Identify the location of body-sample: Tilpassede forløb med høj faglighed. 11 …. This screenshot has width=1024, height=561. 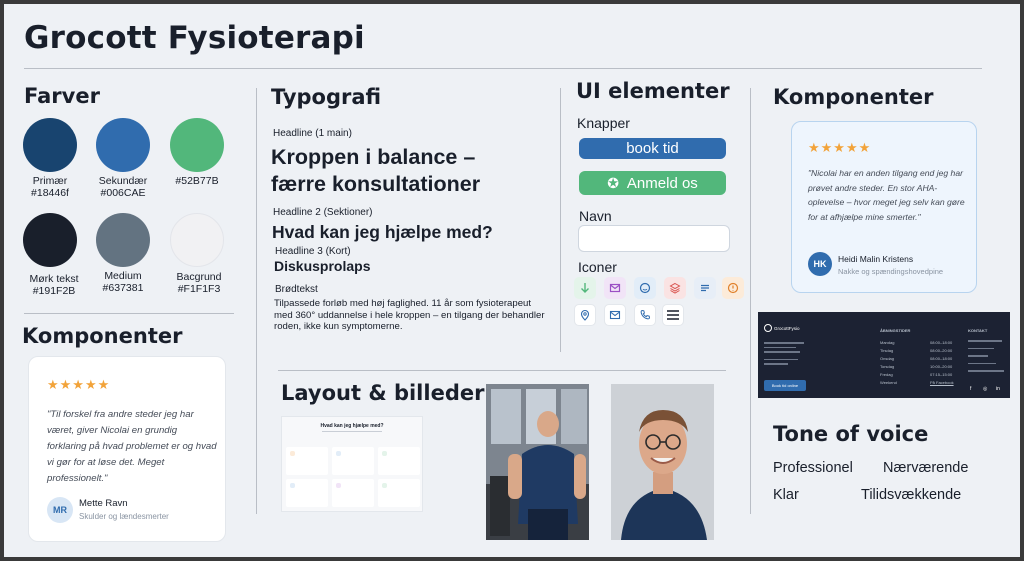
(409, 315).